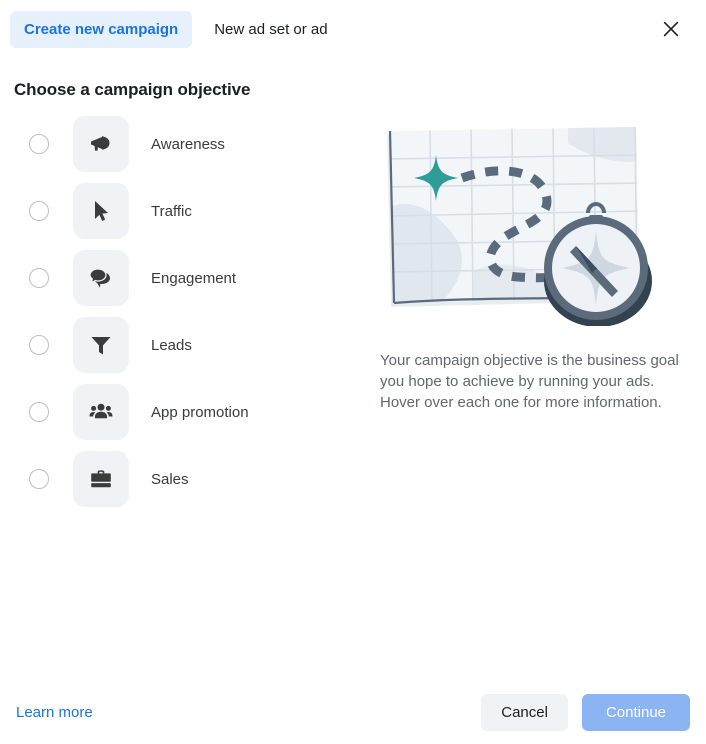 The image size is (706, 744). What do you see at coordinates (101, 345) in the screenshot?
I see `funnel-icon` at bounding box center [101, 345].